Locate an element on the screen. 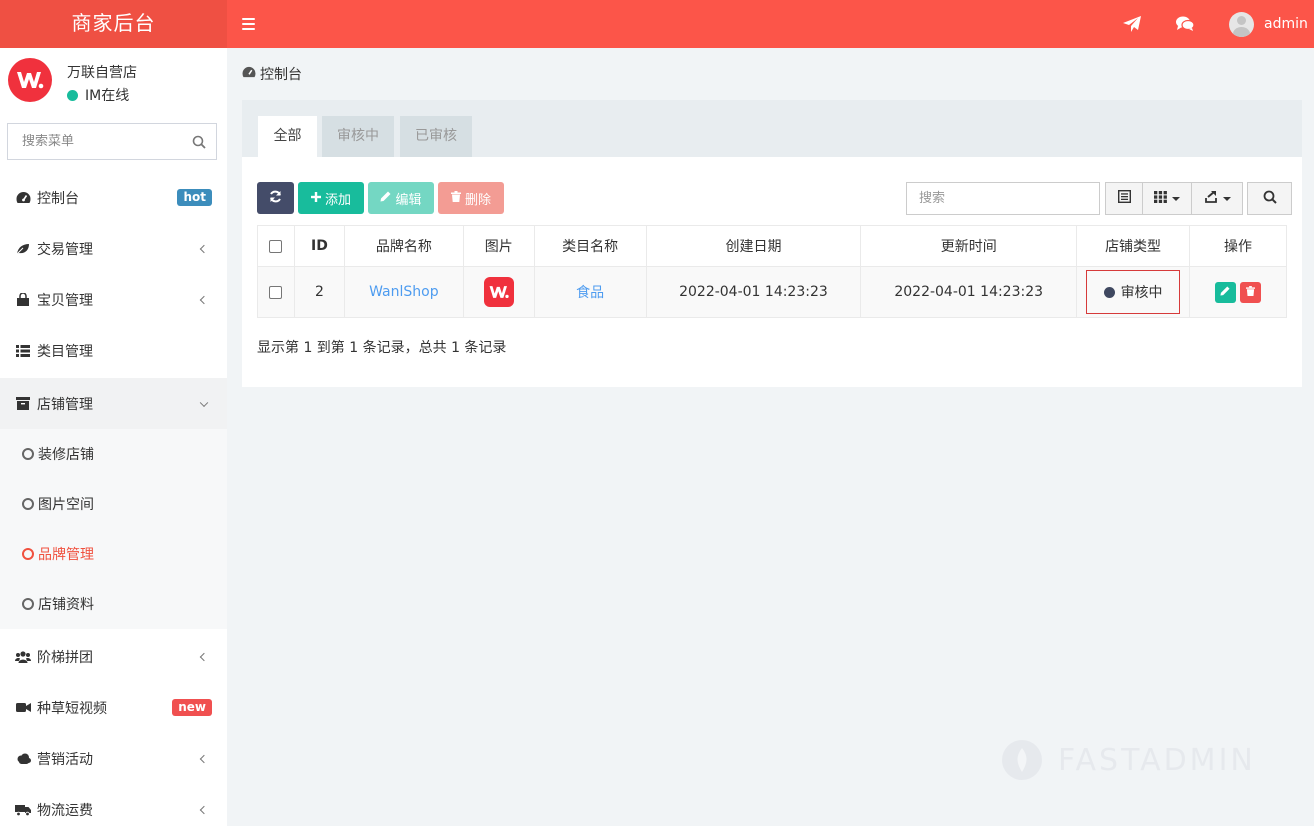  sidebar-item-trade: 交易管理 is located at coordinates (113, 248).